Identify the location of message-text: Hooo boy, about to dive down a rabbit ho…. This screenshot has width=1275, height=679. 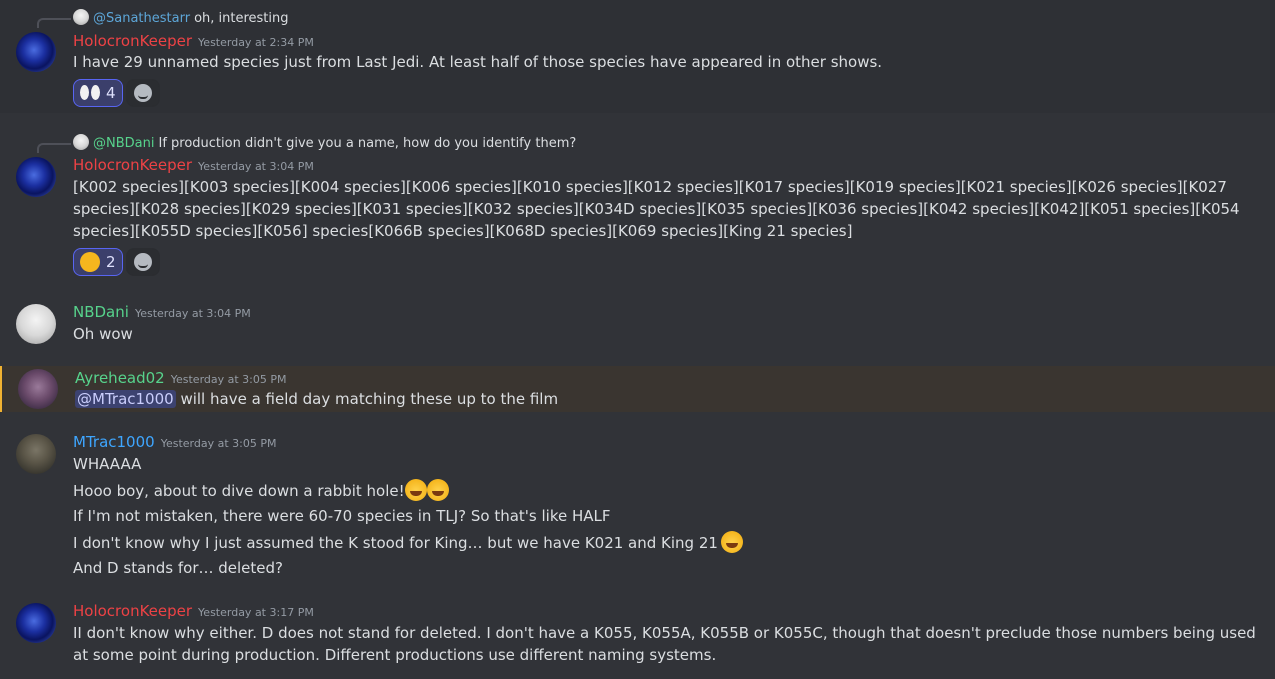
(261, 490).